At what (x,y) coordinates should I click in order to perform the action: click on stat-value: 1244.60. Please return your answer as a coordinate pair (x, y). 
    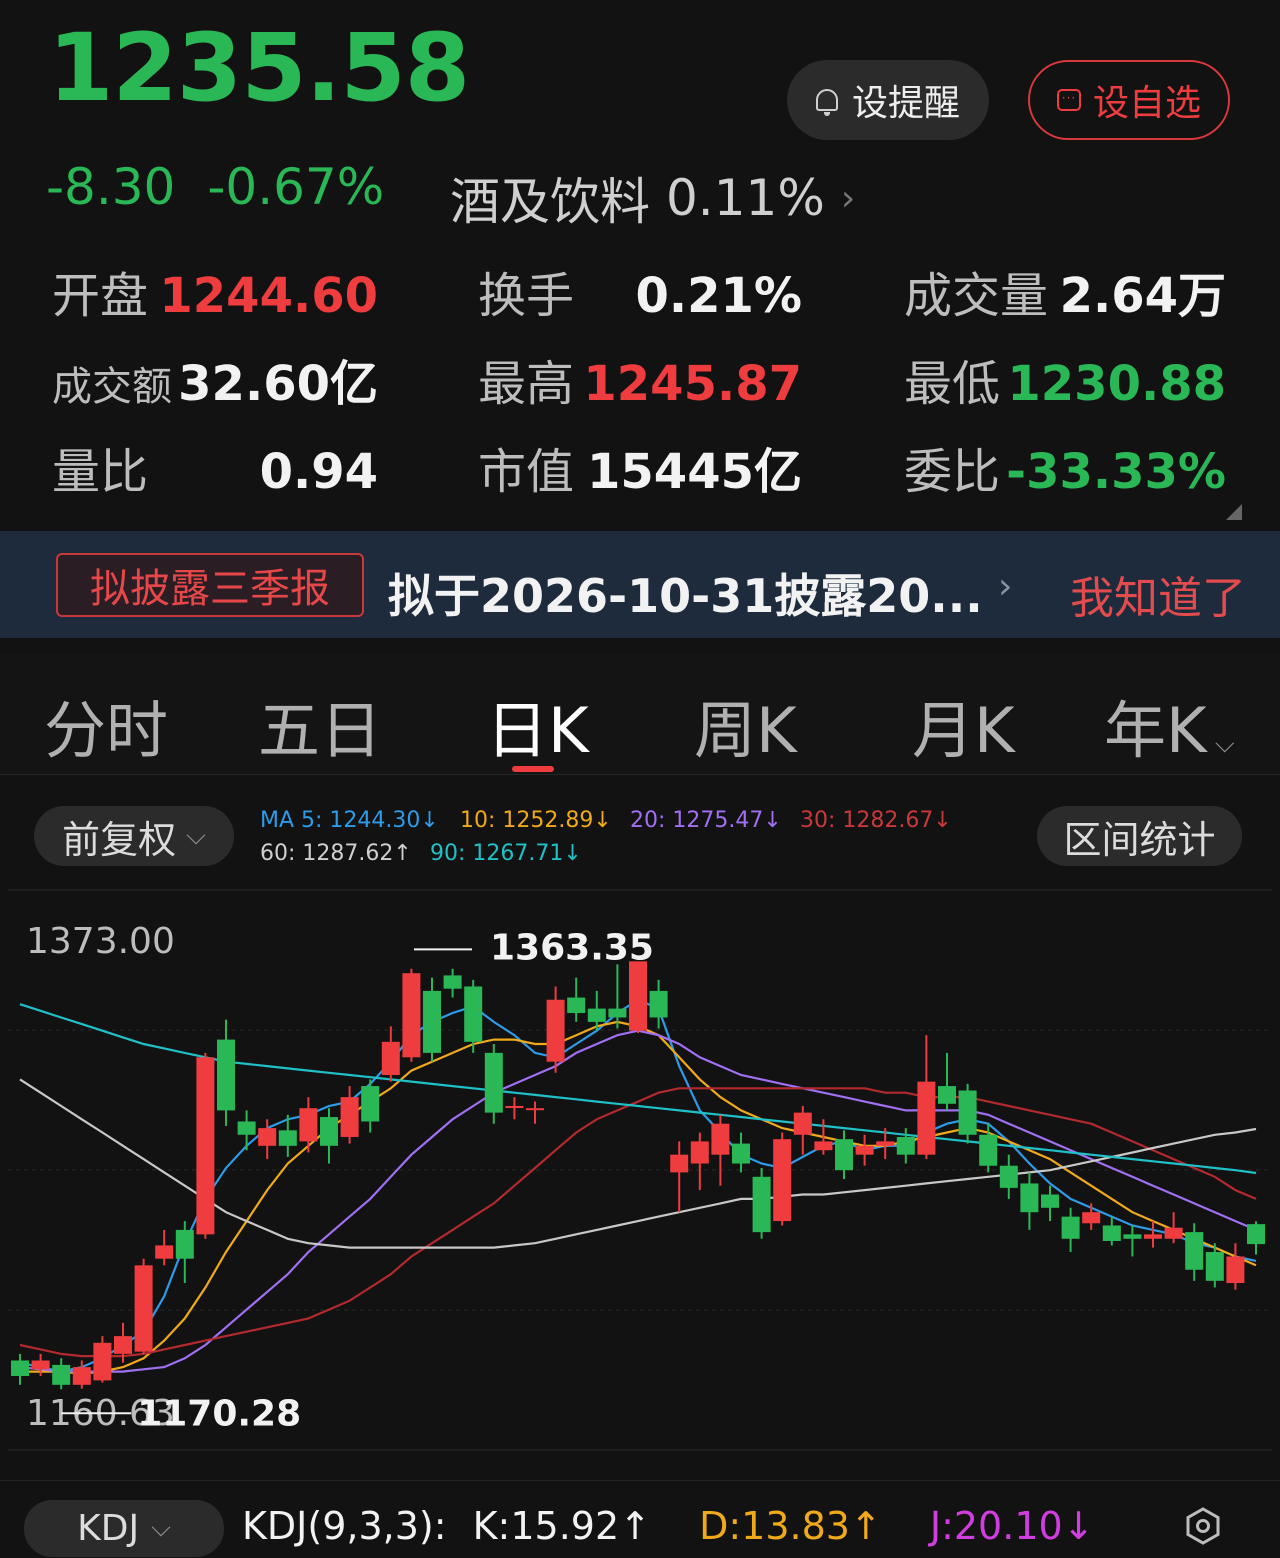
    Looking at the image, I should click on (268, 296).